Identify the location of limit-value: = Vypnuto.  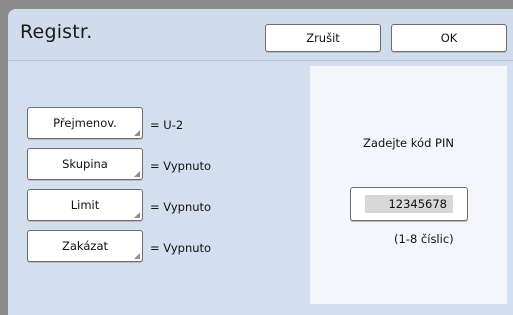
(181, 207).